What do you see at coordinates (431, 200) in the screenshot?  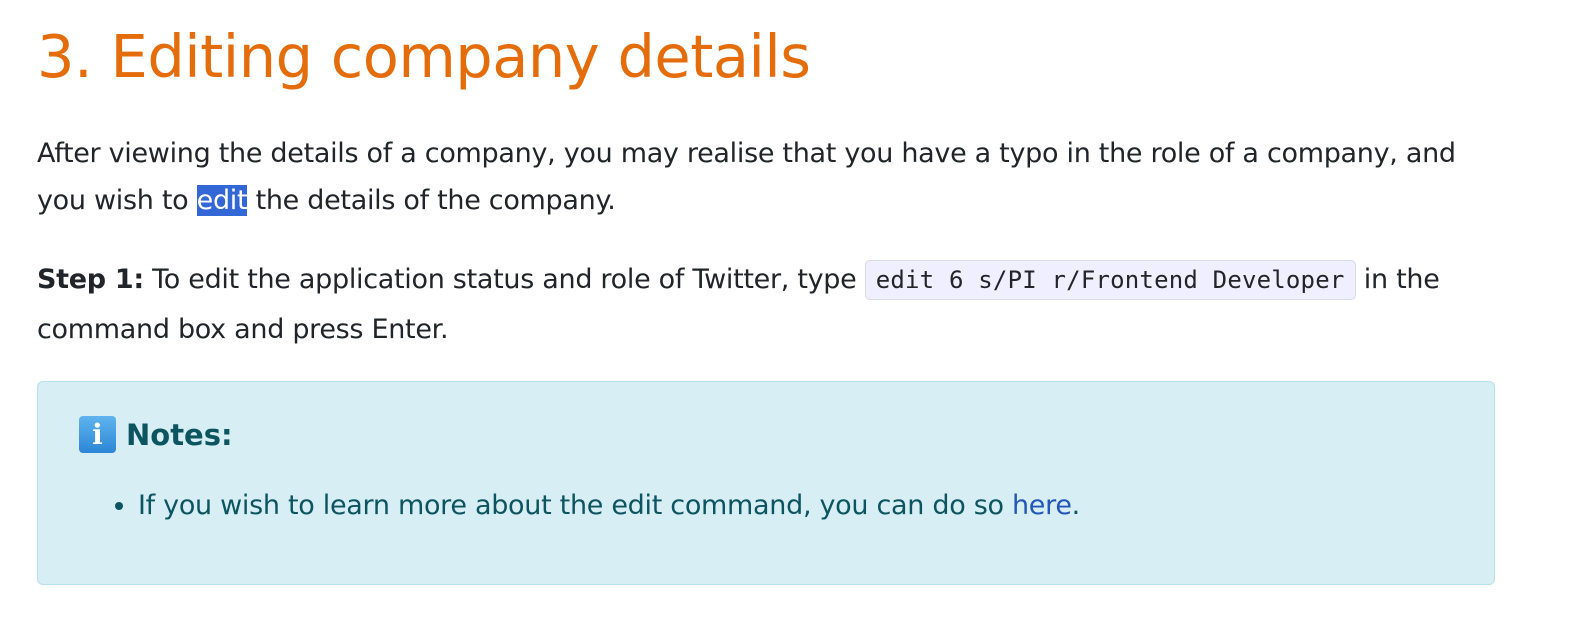 I see `intro-text-after: the details of the company.` at bounding box center [431, 200].